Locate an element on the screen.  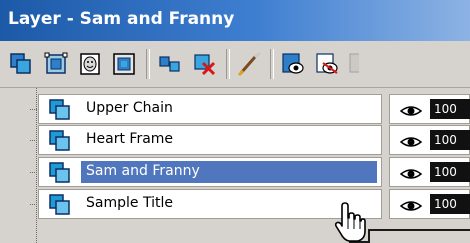
hand-cursor-icon is located at coordinates (350, 222).